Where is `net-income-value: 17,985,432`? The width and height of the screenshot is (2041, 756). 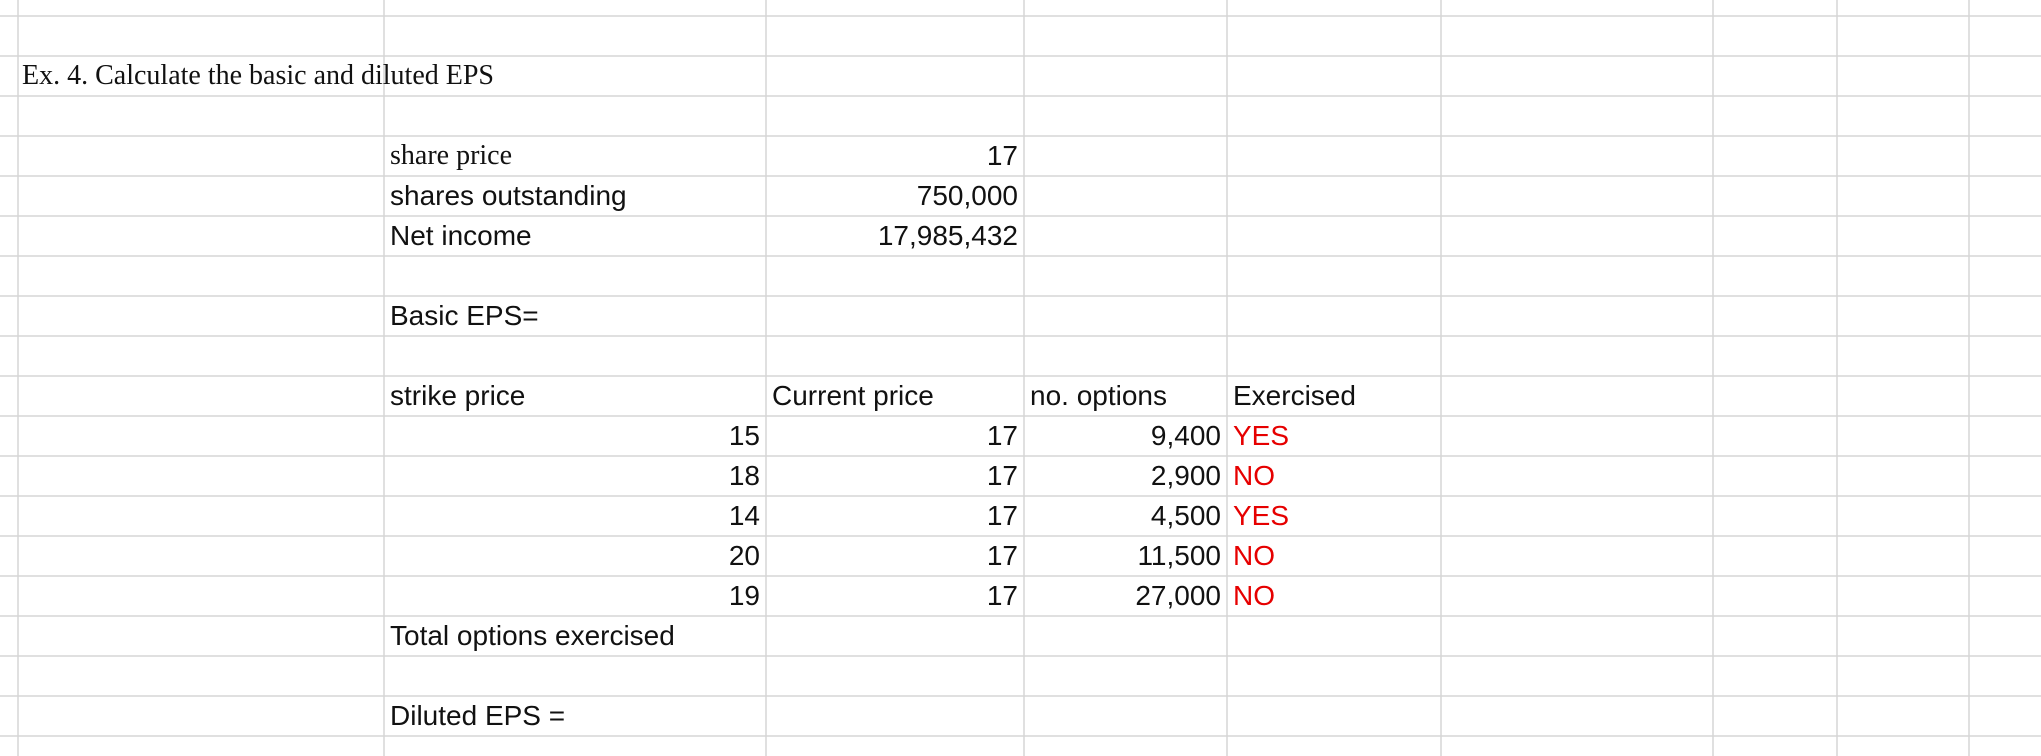 net-income-value: 17,985,432 is located at coordinates (895, 236).